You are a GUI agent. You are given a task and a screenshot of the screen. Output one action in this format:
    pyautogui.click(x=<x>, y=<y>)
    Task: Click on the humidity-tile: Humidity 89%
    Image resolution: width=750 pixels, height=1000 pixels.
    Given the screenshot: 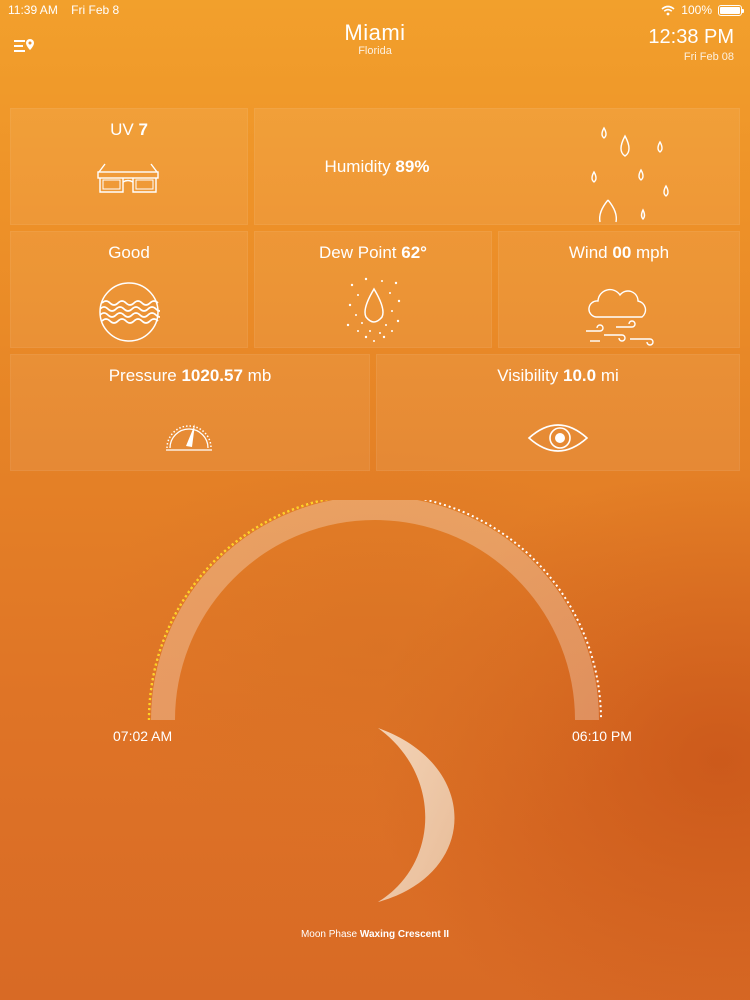 What is the action you would take?
    pyautogui.click(x=497, y=166)
    